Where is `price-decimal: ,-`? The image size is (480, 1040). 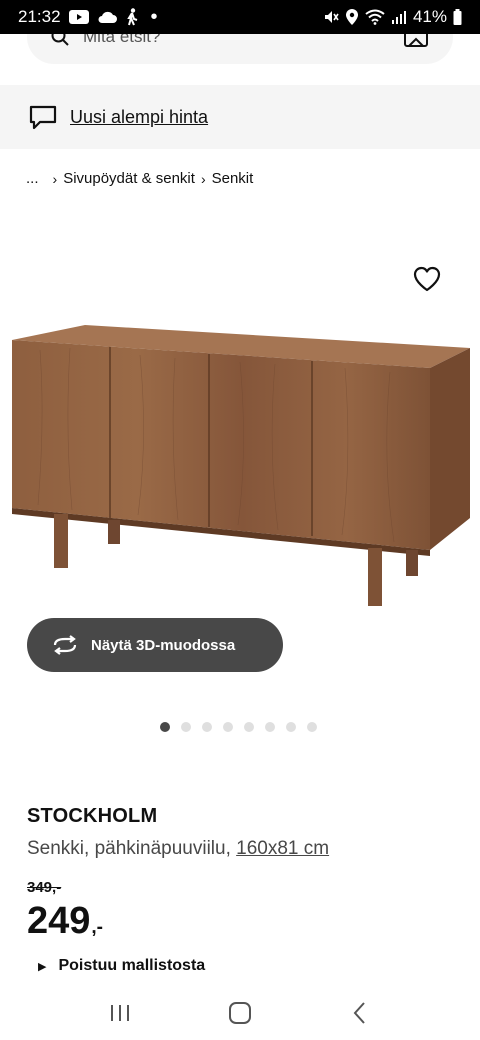
price-decimal: ,- is located at coordinates (97, 927).